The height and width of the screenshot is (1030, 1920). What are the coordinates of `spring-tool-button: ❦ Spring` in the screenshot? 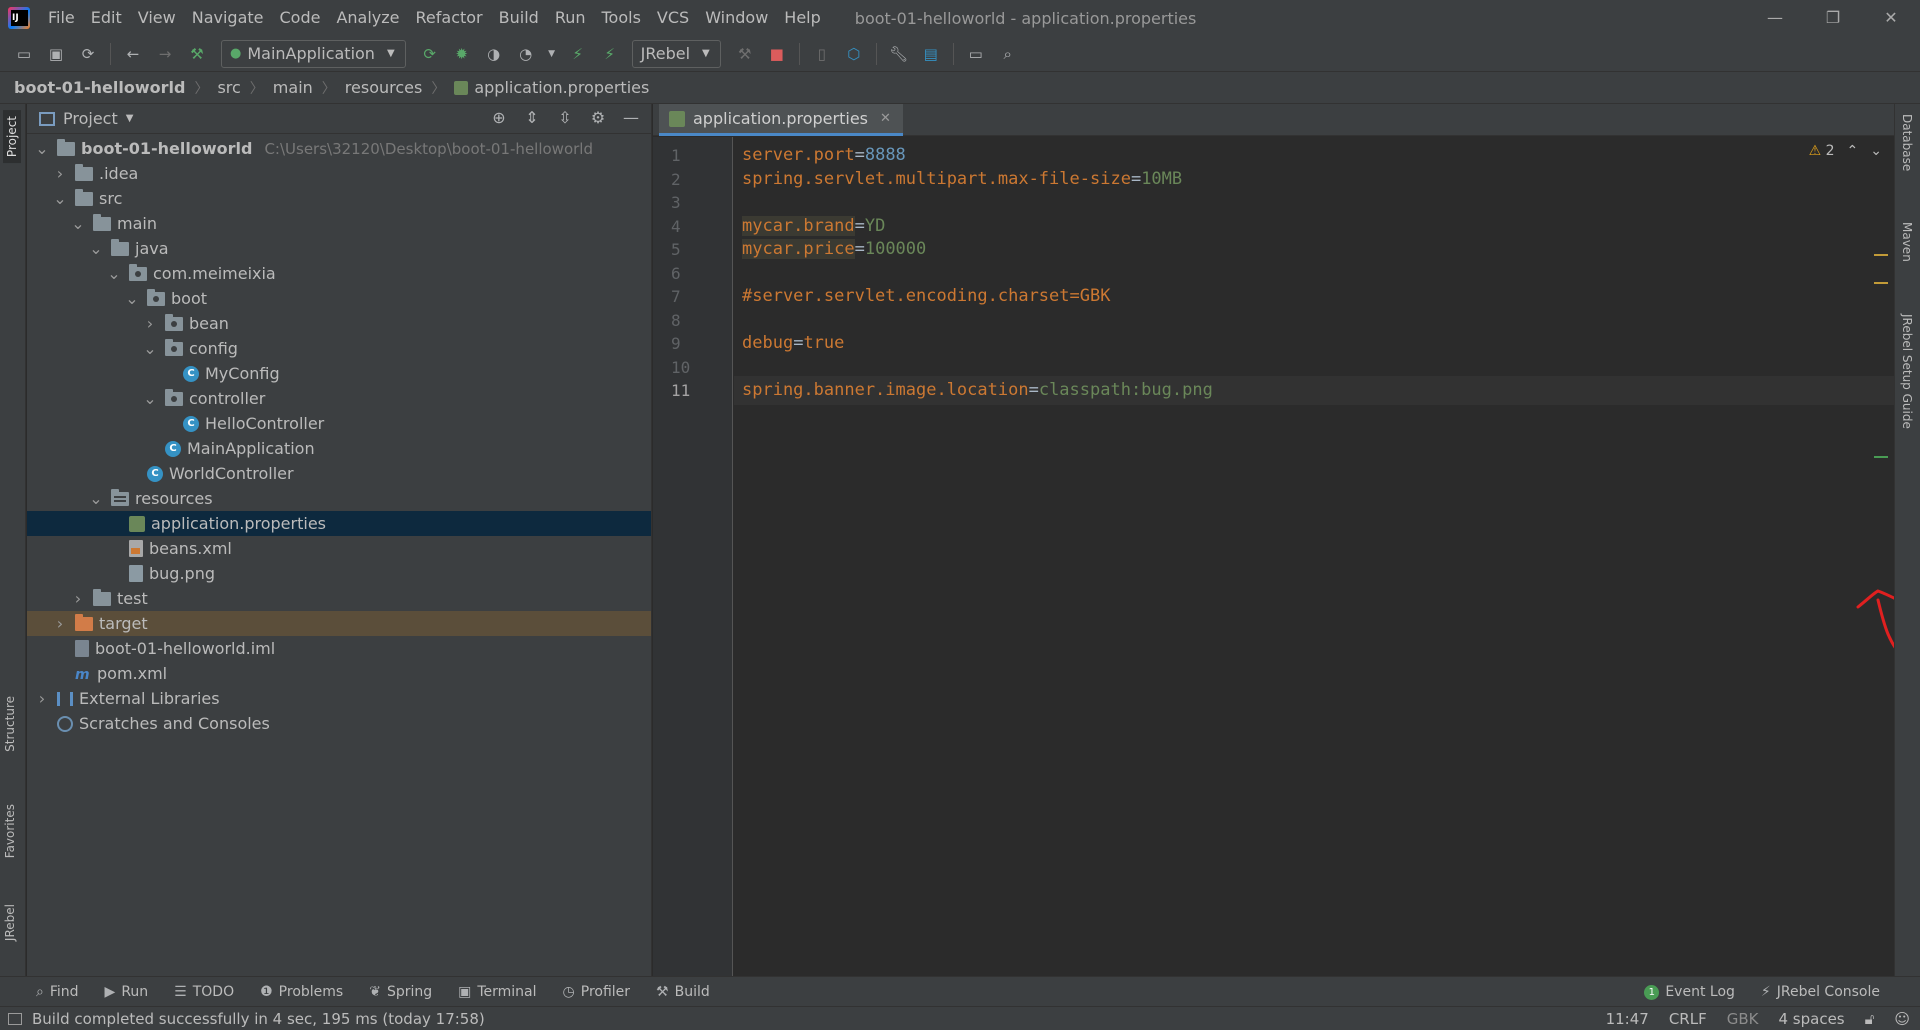 It's located at (400, 992).